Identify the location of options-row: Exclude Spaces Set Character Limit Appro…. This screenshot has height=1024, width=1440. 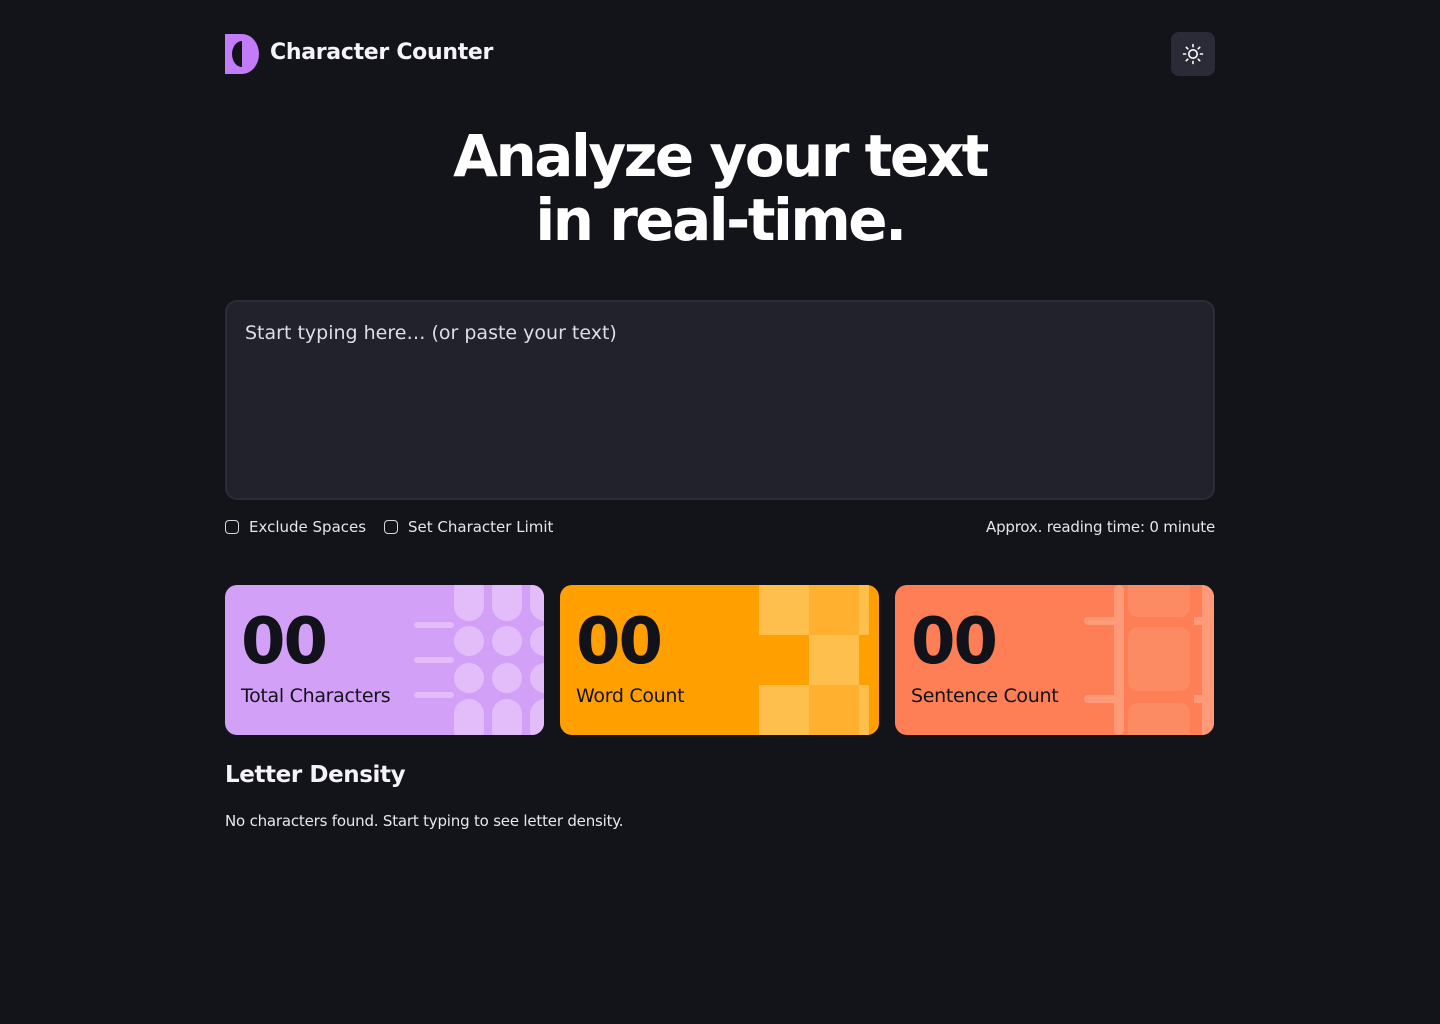
(720, 527).